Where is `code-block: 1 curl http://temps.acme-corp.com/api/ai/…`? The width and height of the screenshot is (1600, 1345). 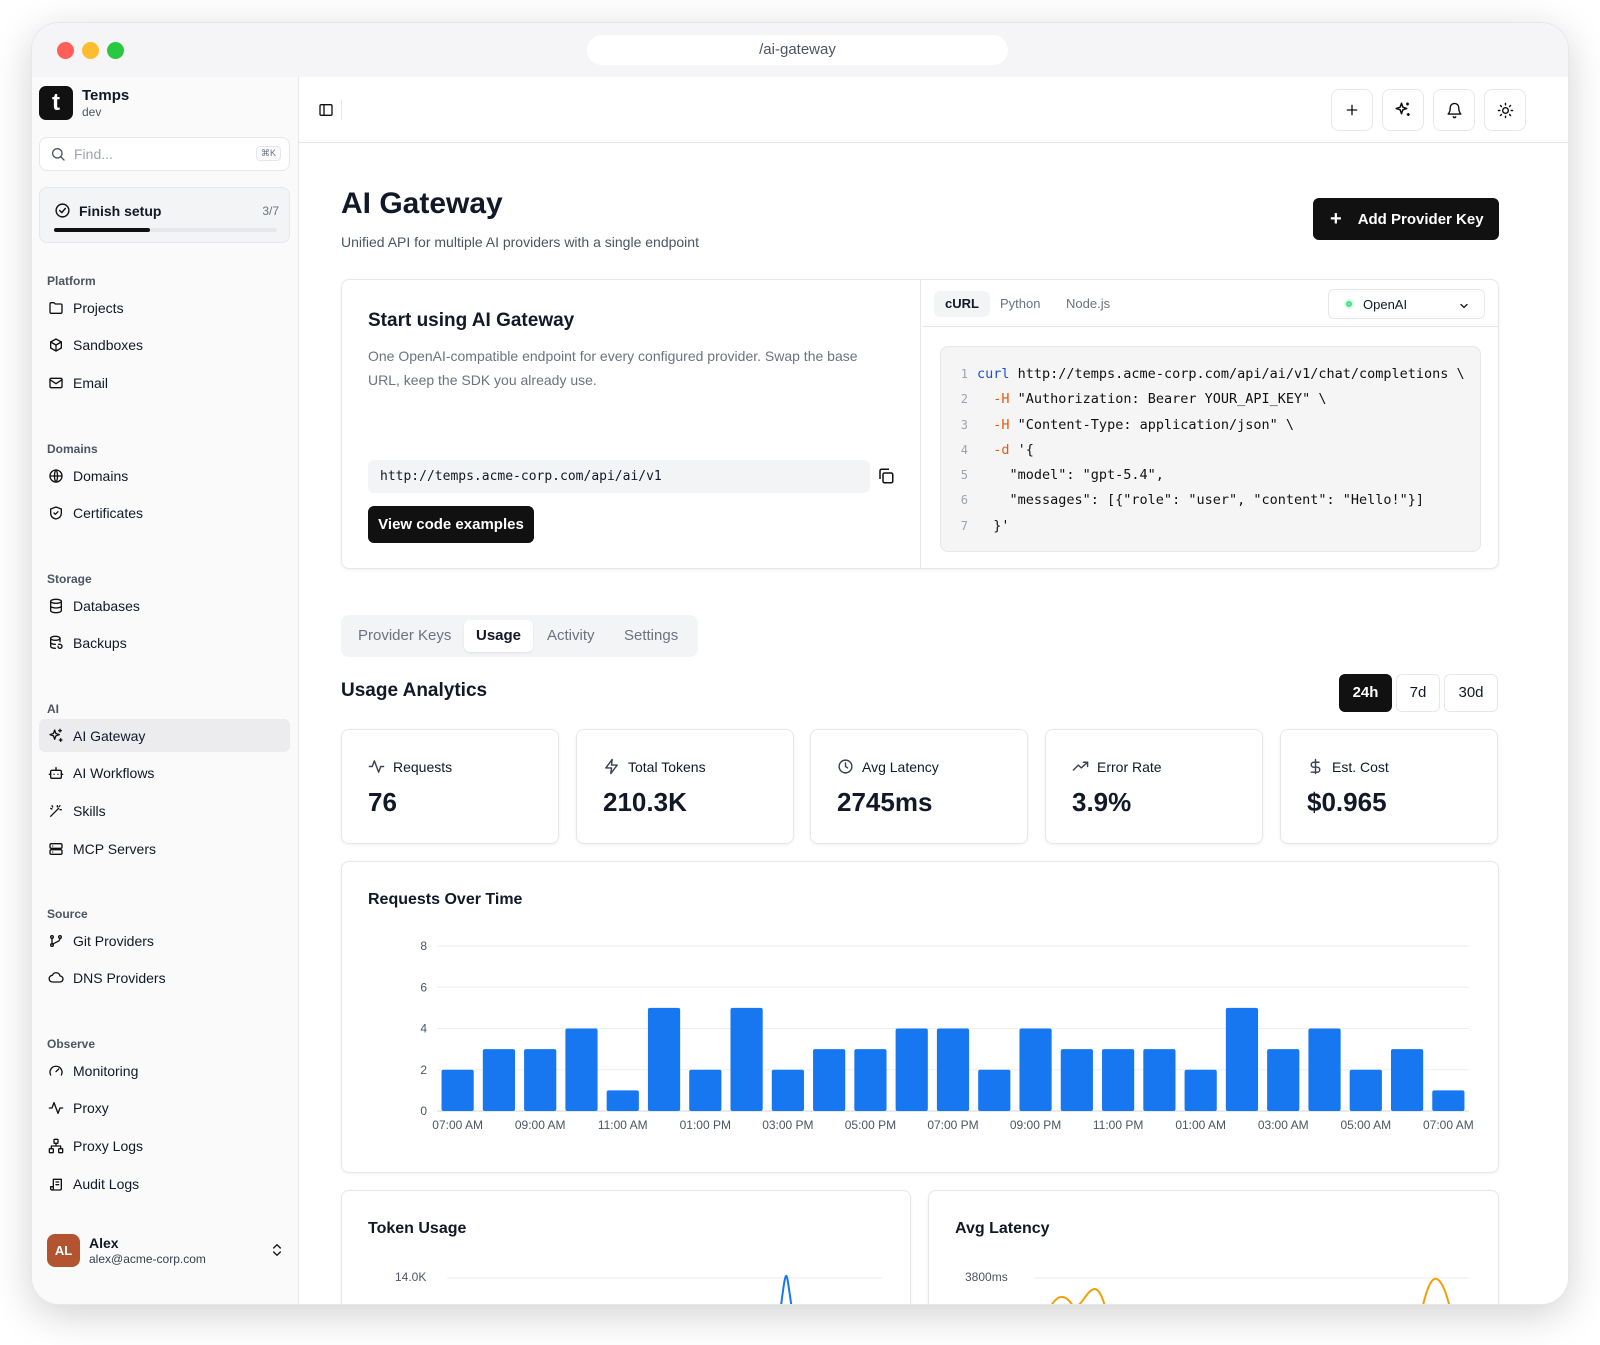
code-block: 1 curl http://temps.acme-corp.com/api/ai/… is located at coordinates (1210, 449).